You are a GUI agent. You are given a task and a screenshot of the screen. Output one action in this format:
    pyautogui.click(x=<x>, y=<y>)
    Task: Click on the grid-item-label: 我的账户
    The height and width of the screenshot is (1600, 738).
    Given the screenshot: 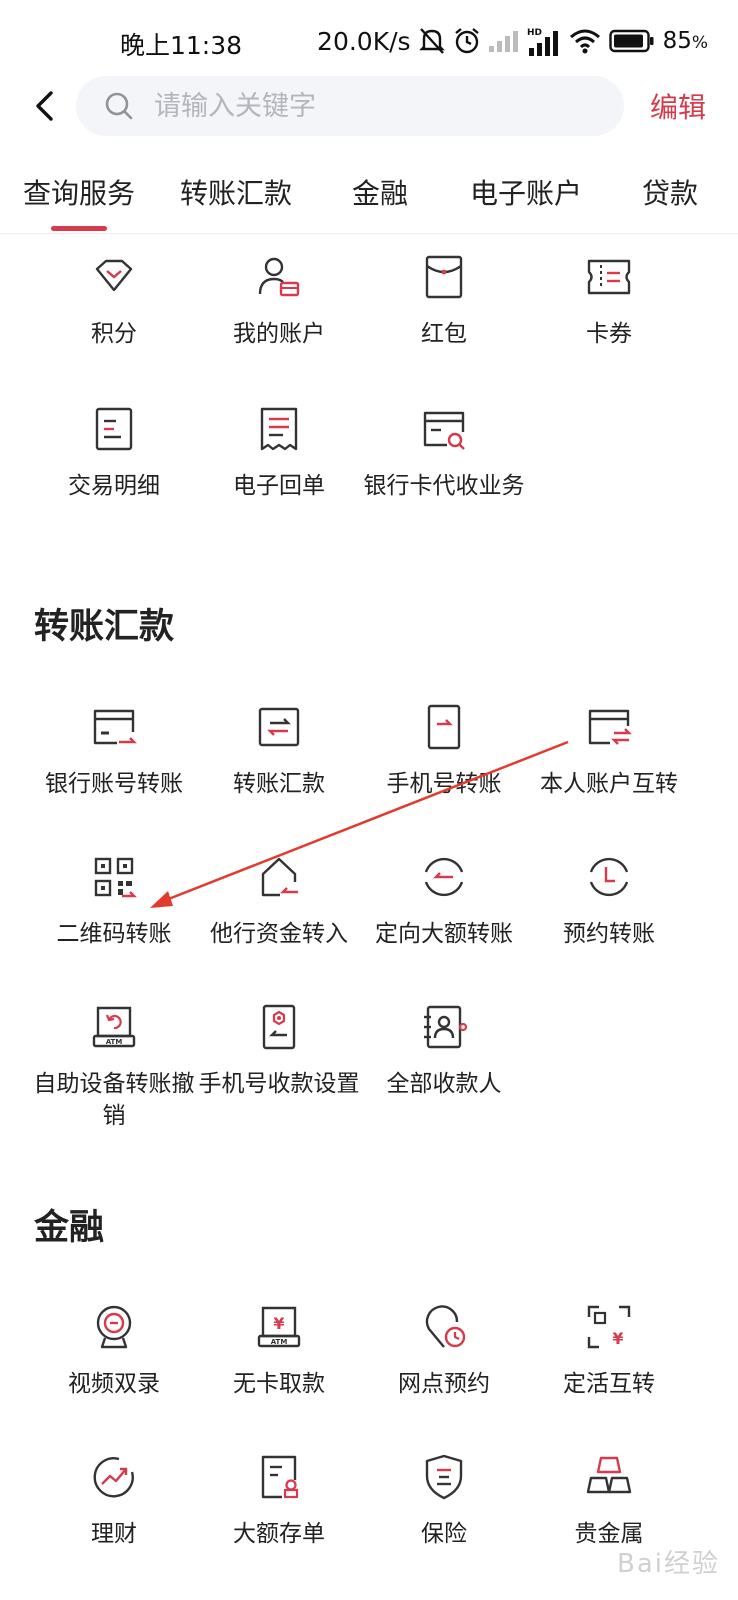 What is the action you would take?
    pyautogui.click(x=279, y=334)
    